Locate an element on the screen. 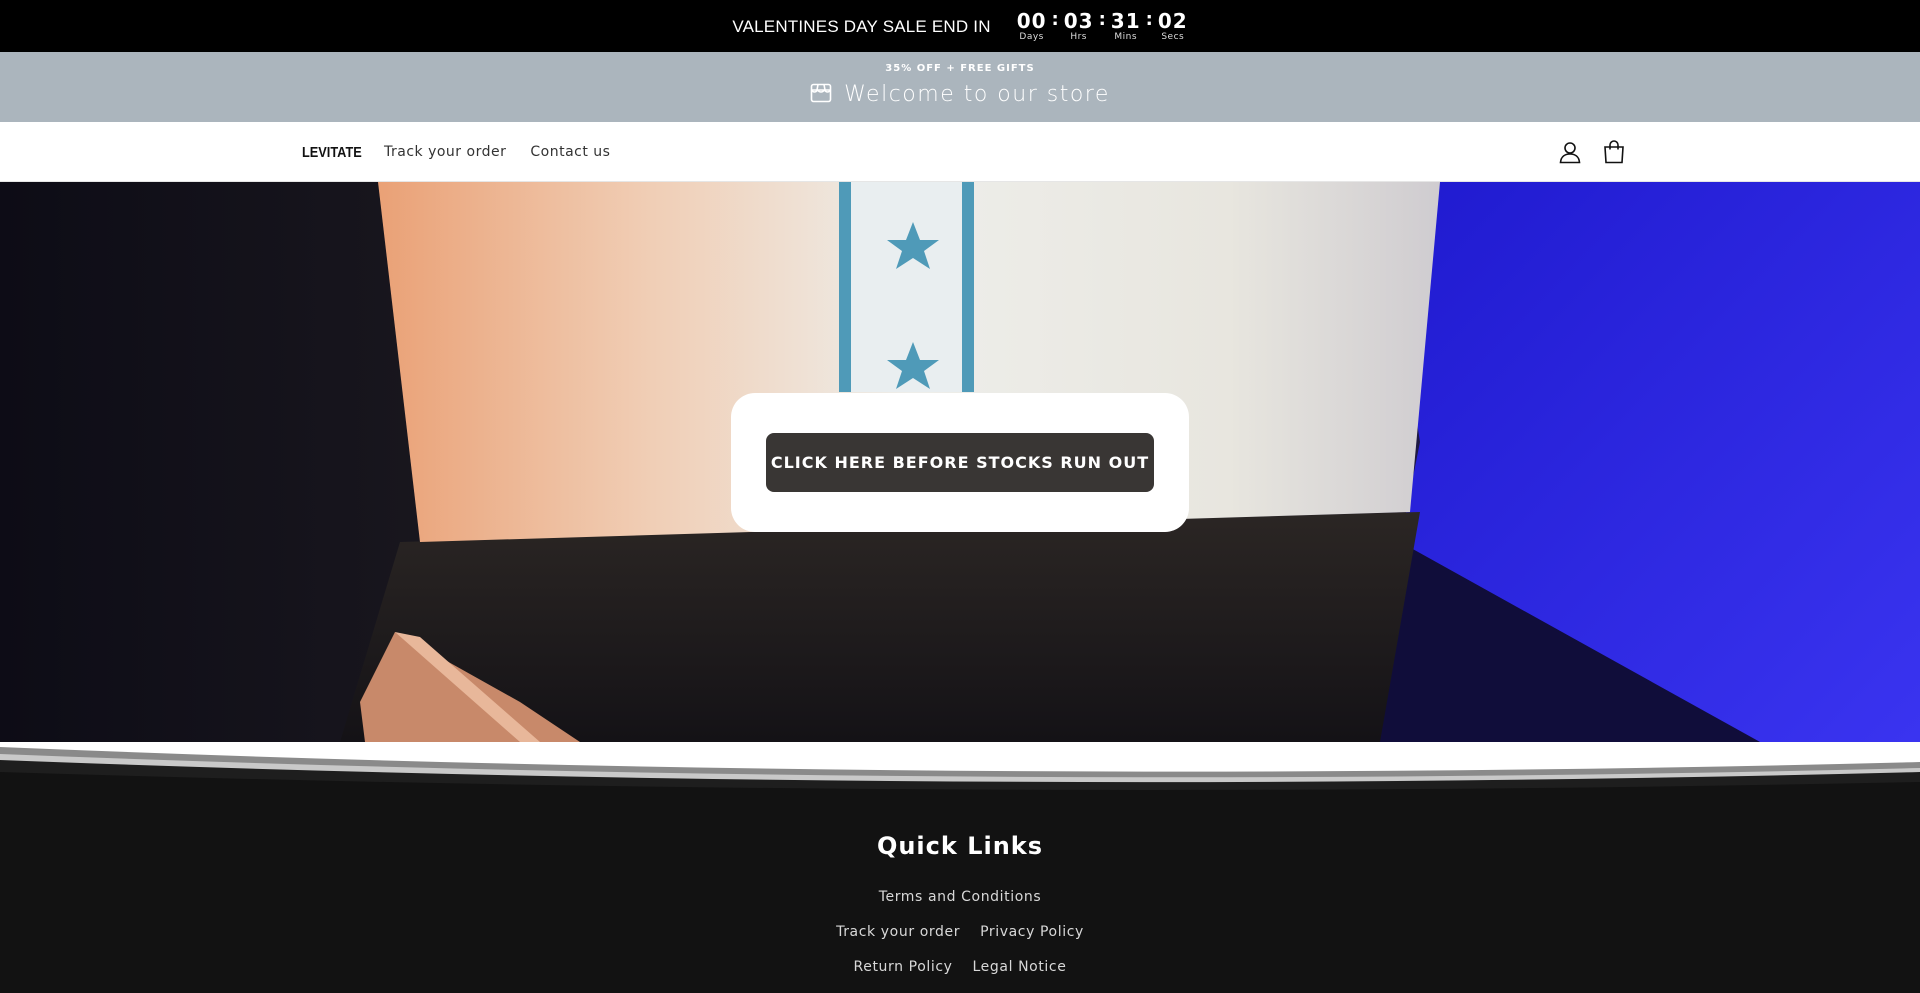  countdown-hours: 03 Hrs is located at coordinates (1079, 26).